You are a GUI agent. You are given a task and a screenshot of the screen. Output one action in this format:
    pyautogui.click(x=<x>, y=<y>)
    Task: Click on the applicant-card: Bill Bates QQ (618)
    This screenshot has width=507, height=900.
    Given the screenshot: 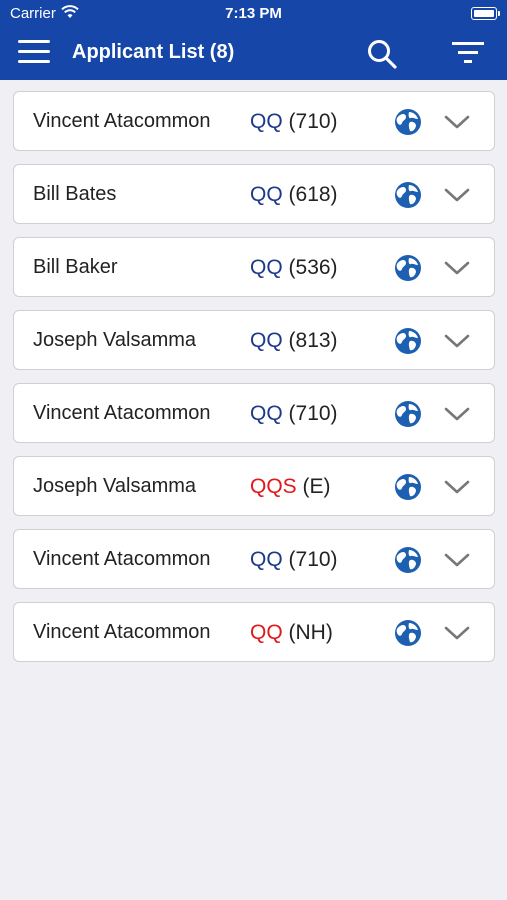 What is the action you would take?
    pyautogui.click(x=254, y=194)
    